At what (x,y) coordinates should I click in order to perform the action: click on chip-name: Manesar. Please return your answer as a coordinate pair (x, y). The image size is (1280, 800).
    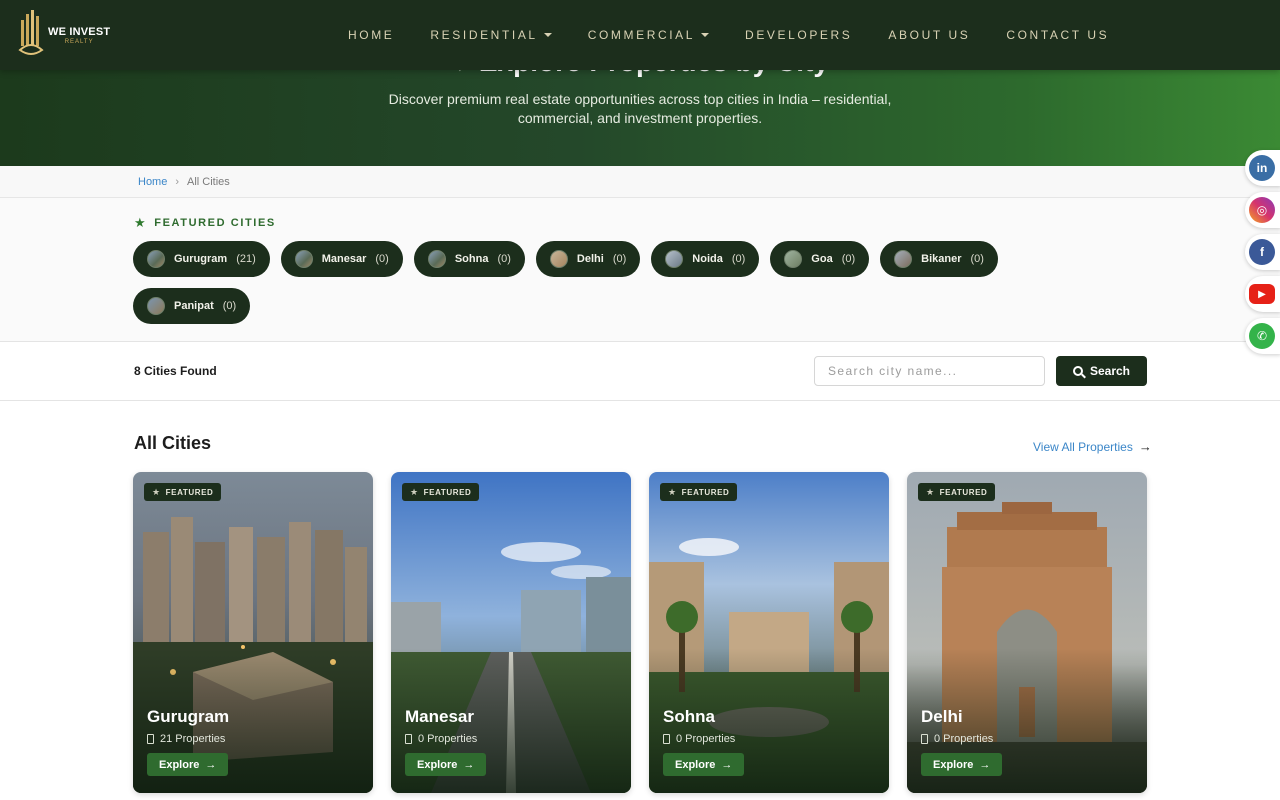
    Looking at the image, I should click on (344, 259).